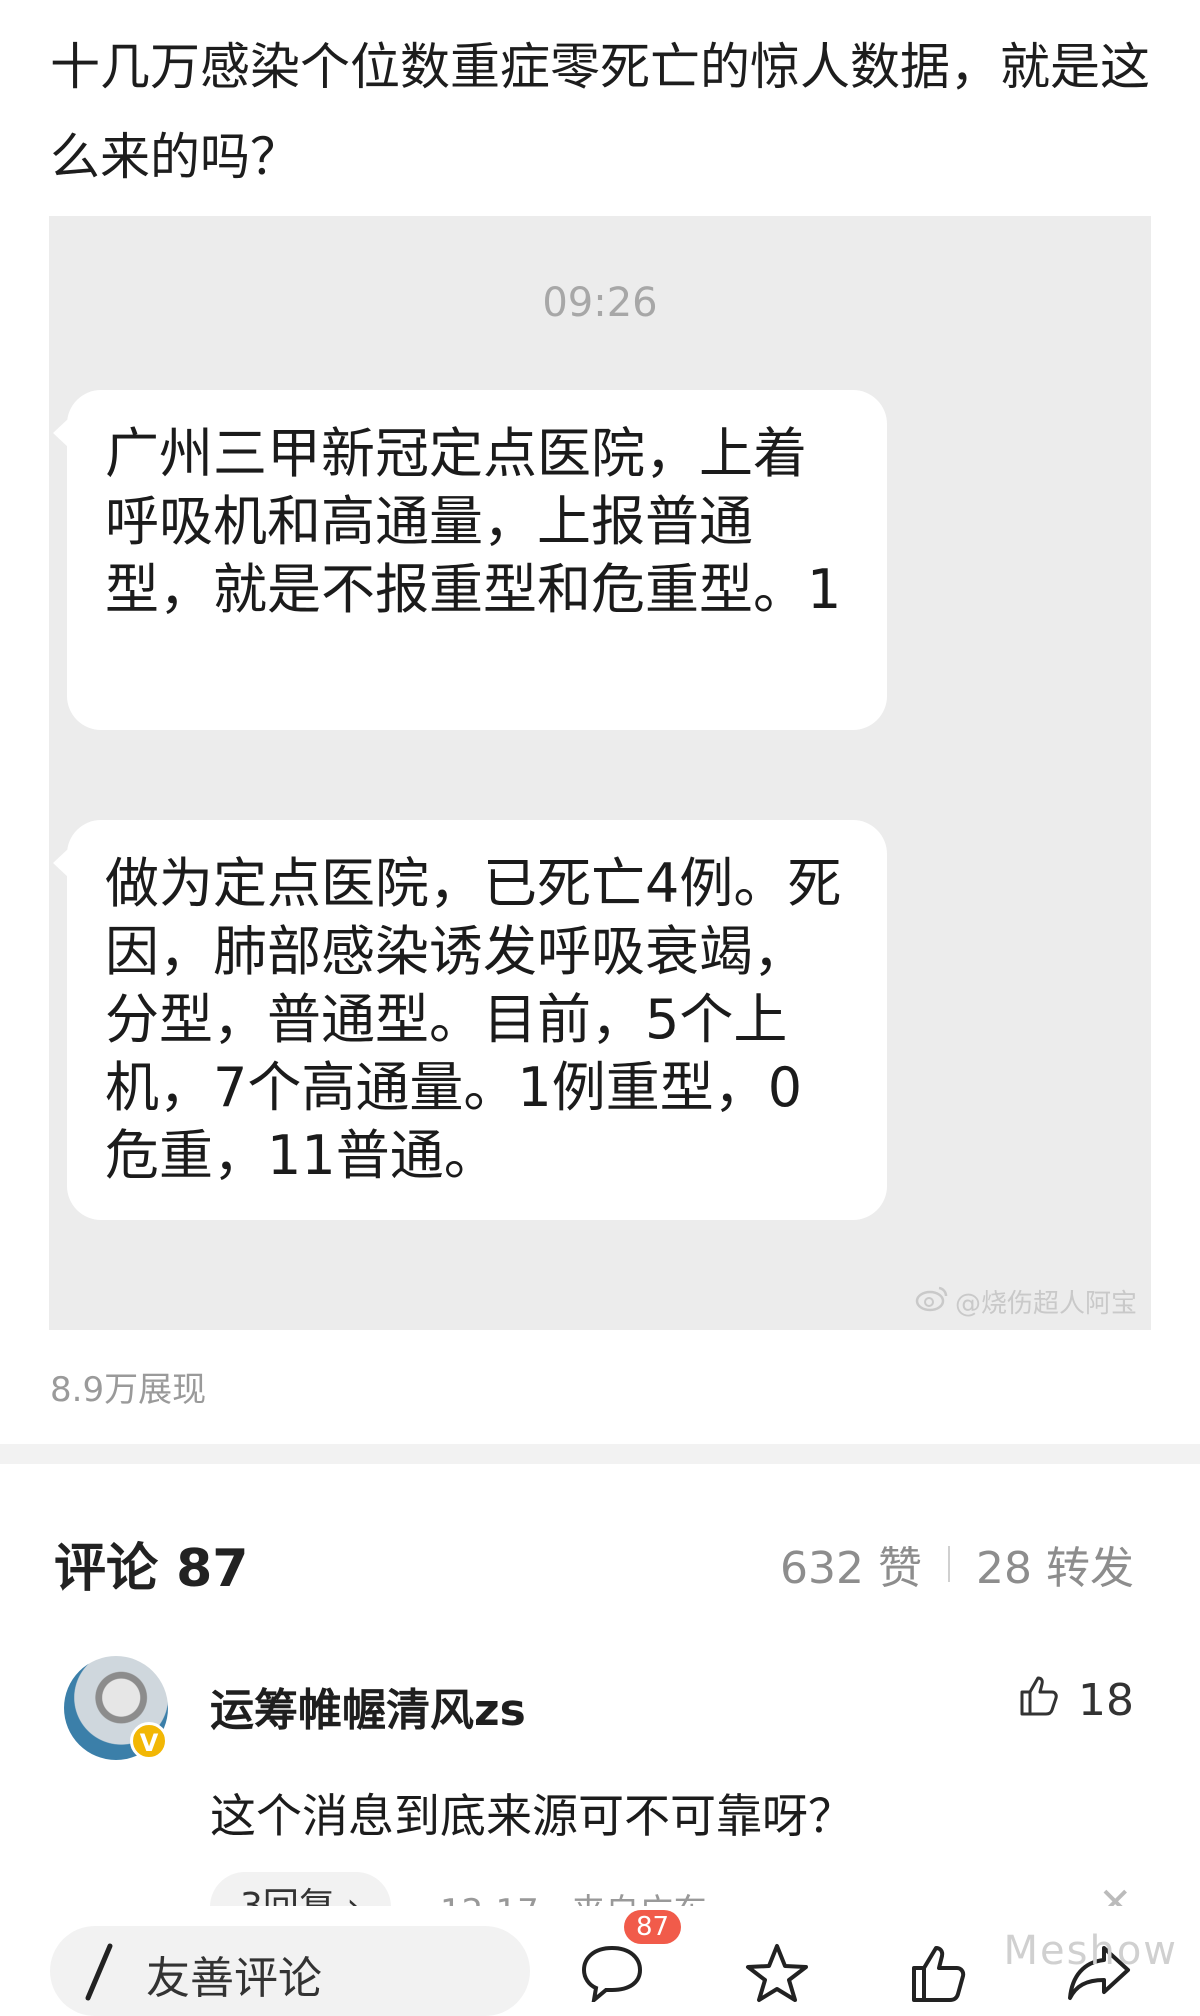 The image size is (1200, 2016). What do you see at coordinates (612, 1974) in the screenshot?
I see `comment-icon` at bounding box center [612, 1974].